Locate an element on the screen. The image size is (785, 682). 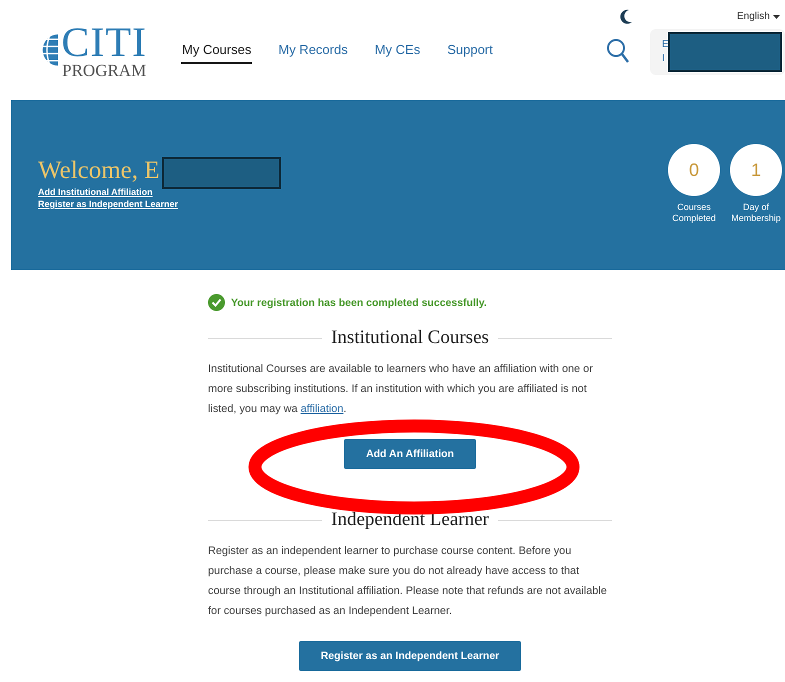
nav-link: My Records is located at coordinates (313, 51).